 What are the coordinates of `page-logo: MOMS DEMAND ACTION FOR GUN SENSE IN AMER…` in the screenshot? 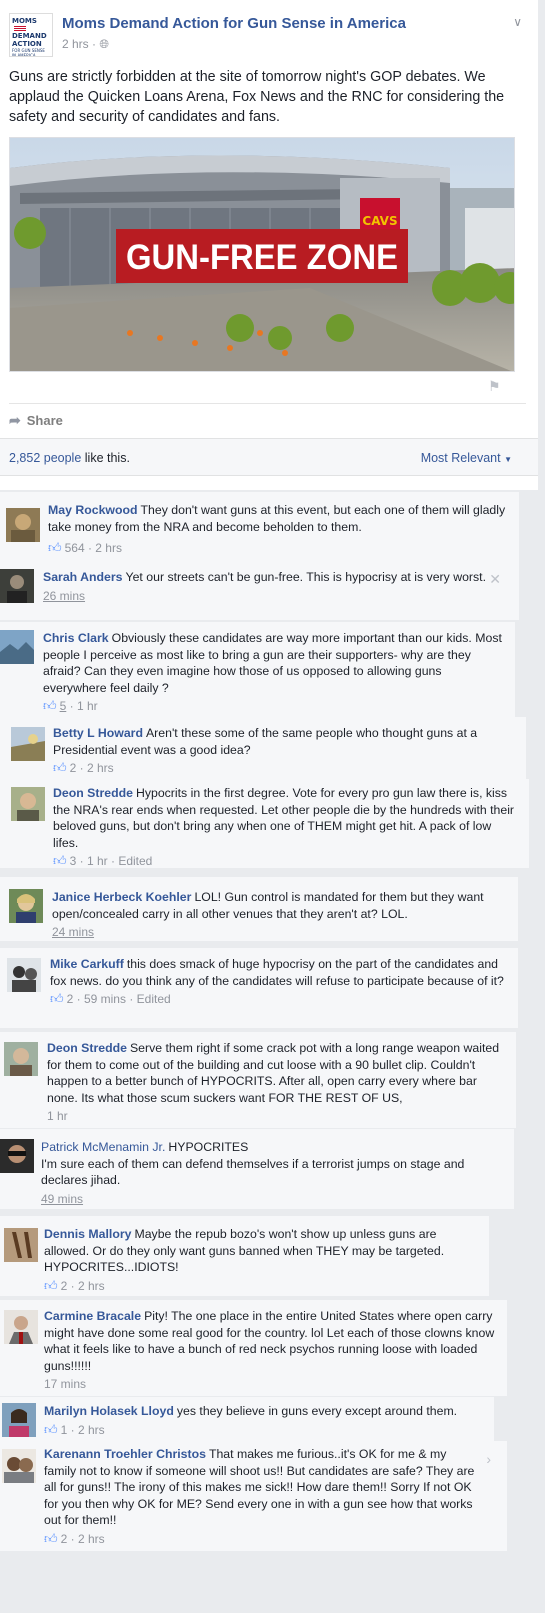 It's located at (31, 35).